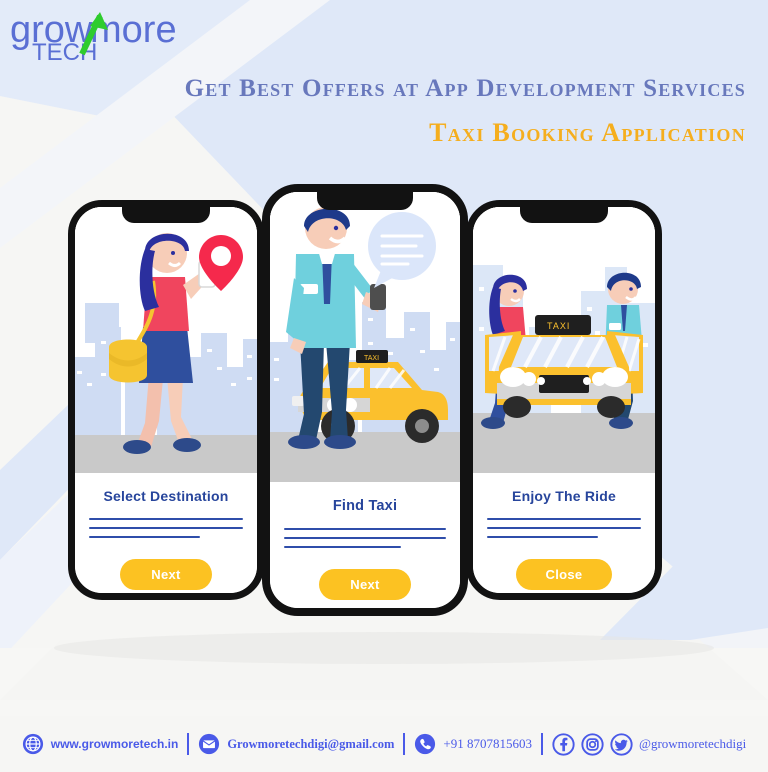  I want to click on phone-mockup-select-destination: Select Destination Next, so click(166, 400).